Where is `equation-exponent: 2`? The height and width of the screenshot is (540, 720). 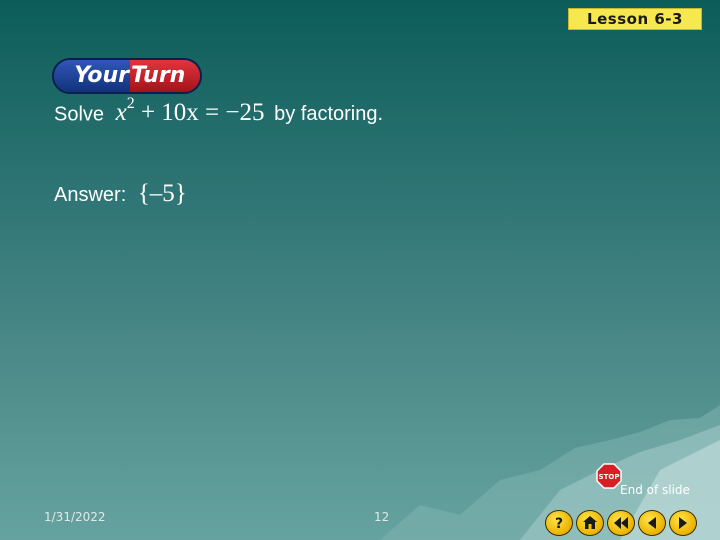
equation-exponent: 2 is located at coordinates (130, 103).